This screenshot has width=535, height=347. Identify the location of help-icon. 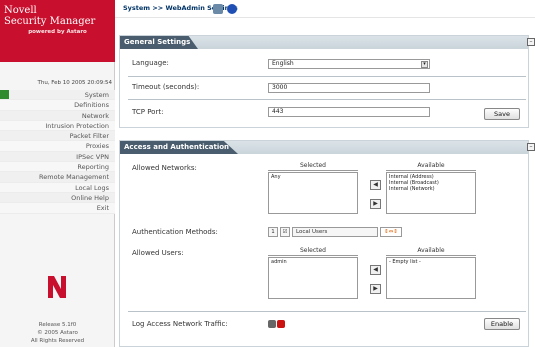
(232, 9).